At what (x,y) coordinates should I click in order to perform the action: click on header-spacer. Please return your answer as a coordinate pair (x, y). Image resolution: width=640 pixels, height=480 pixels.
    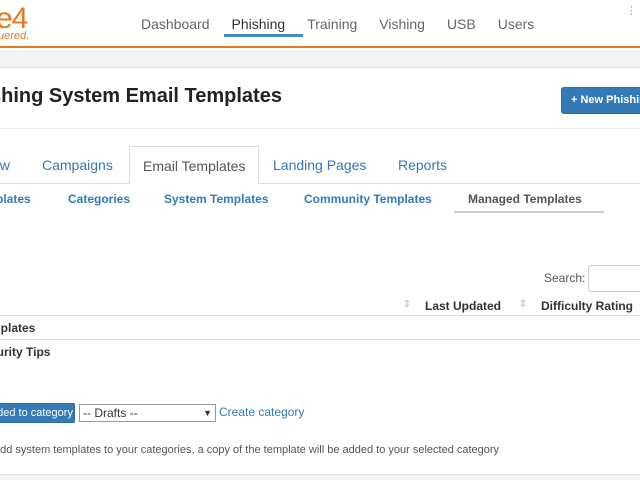
    Looking at the image, I should click on (320, 59).